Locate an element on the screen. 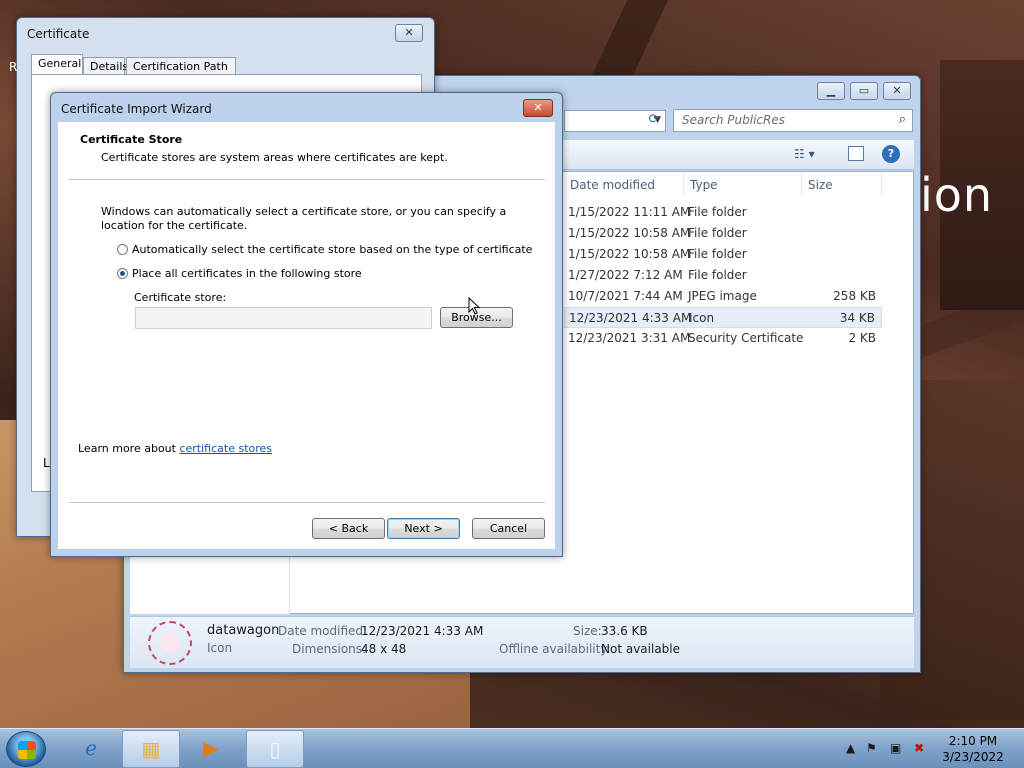  folder-icon: ▦ is located at coordinates (151, 749).